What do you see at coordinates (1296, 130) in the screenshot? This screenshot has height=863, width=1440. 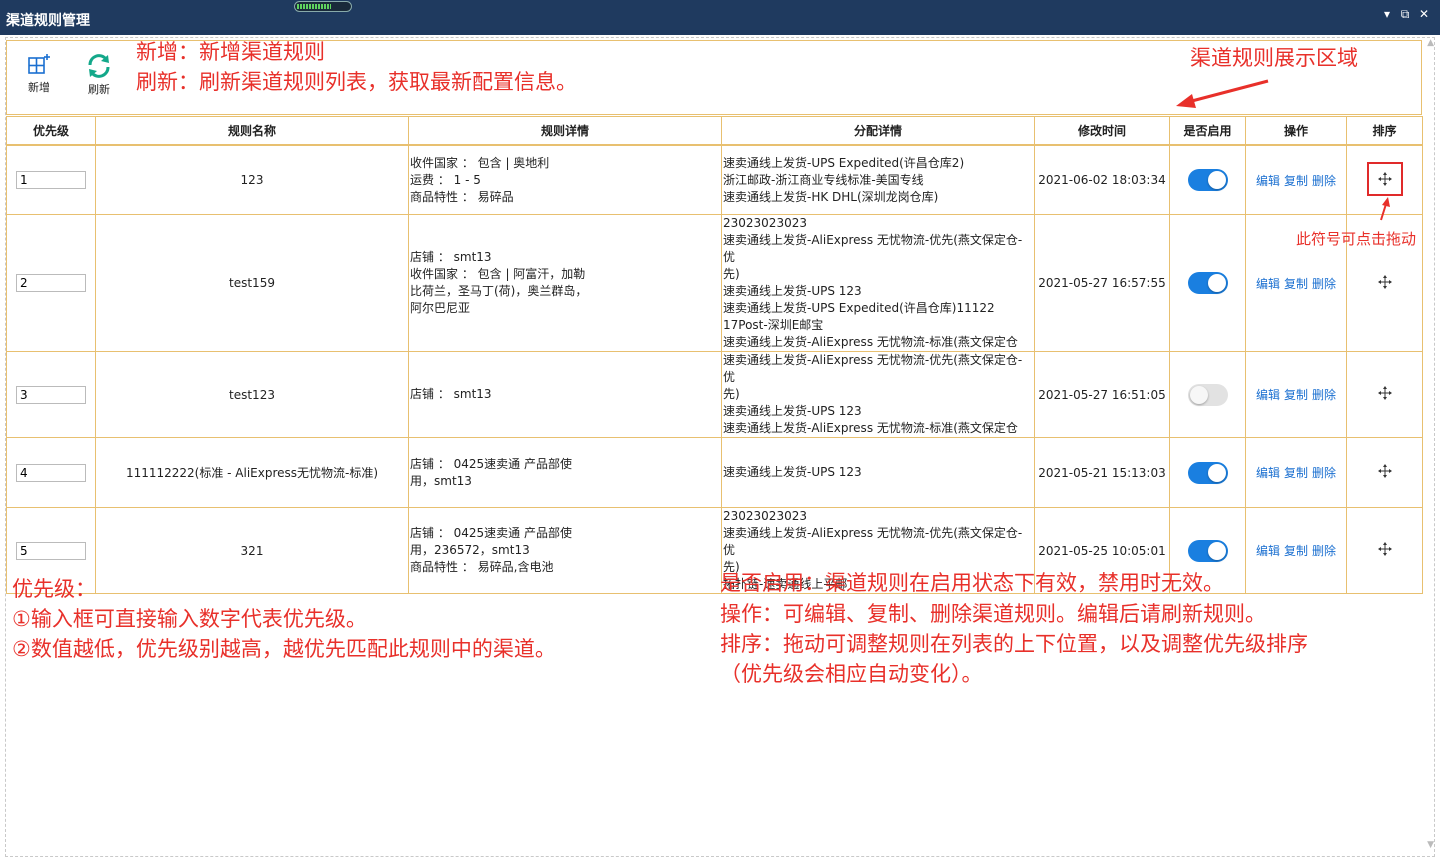 I see `header-operation: 操作` at bounding box center [1296, 130].